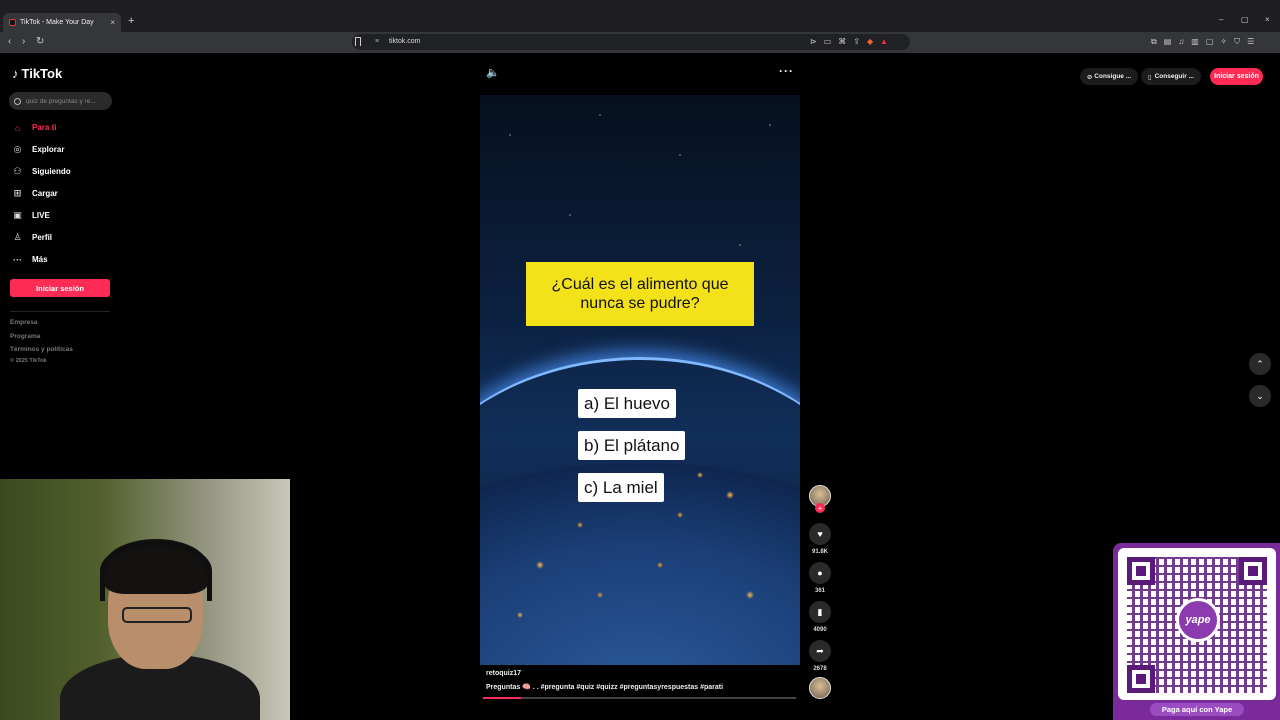 The image size is (1280, 720). I want to click on brave-shield-icon: ◆, so click(870, 41).